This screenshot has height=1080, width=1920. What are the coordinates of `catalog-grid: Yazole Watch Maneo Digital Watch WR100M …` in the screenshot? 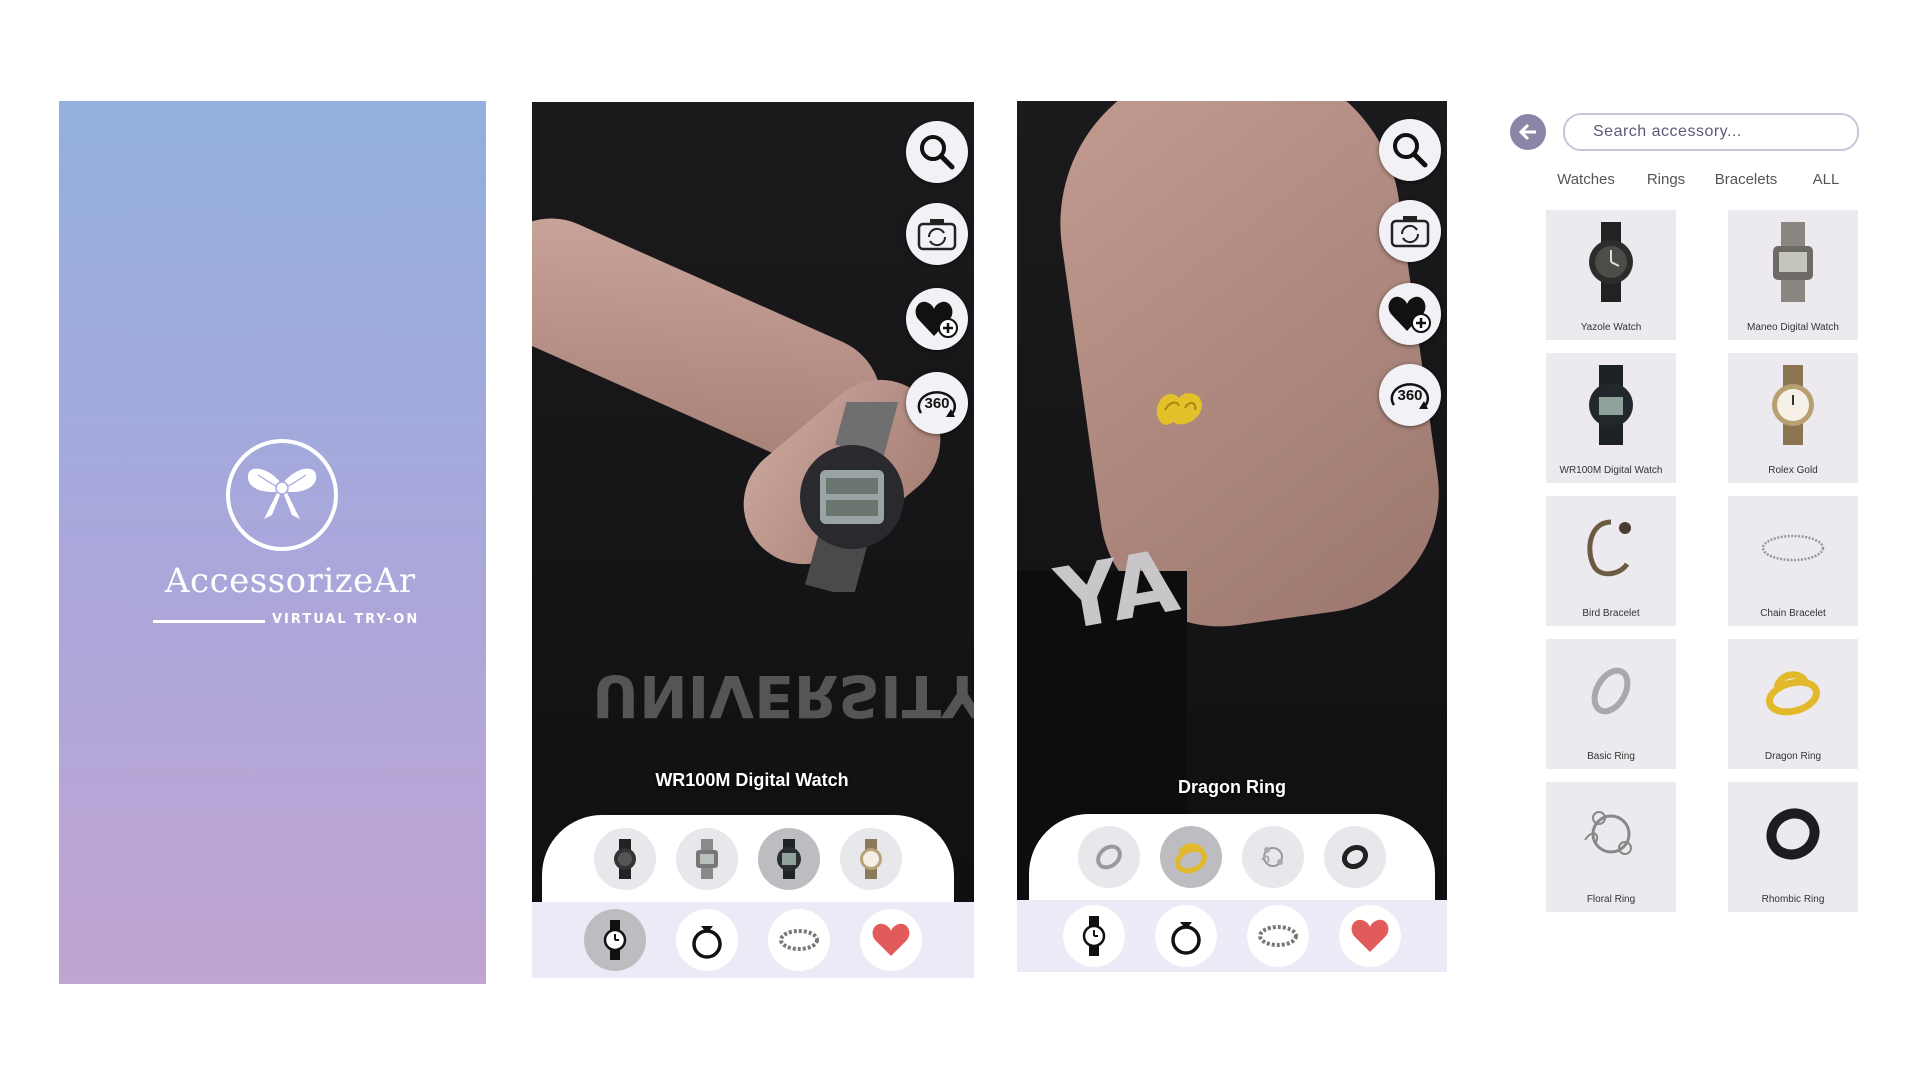 It's located at (1707, 561).